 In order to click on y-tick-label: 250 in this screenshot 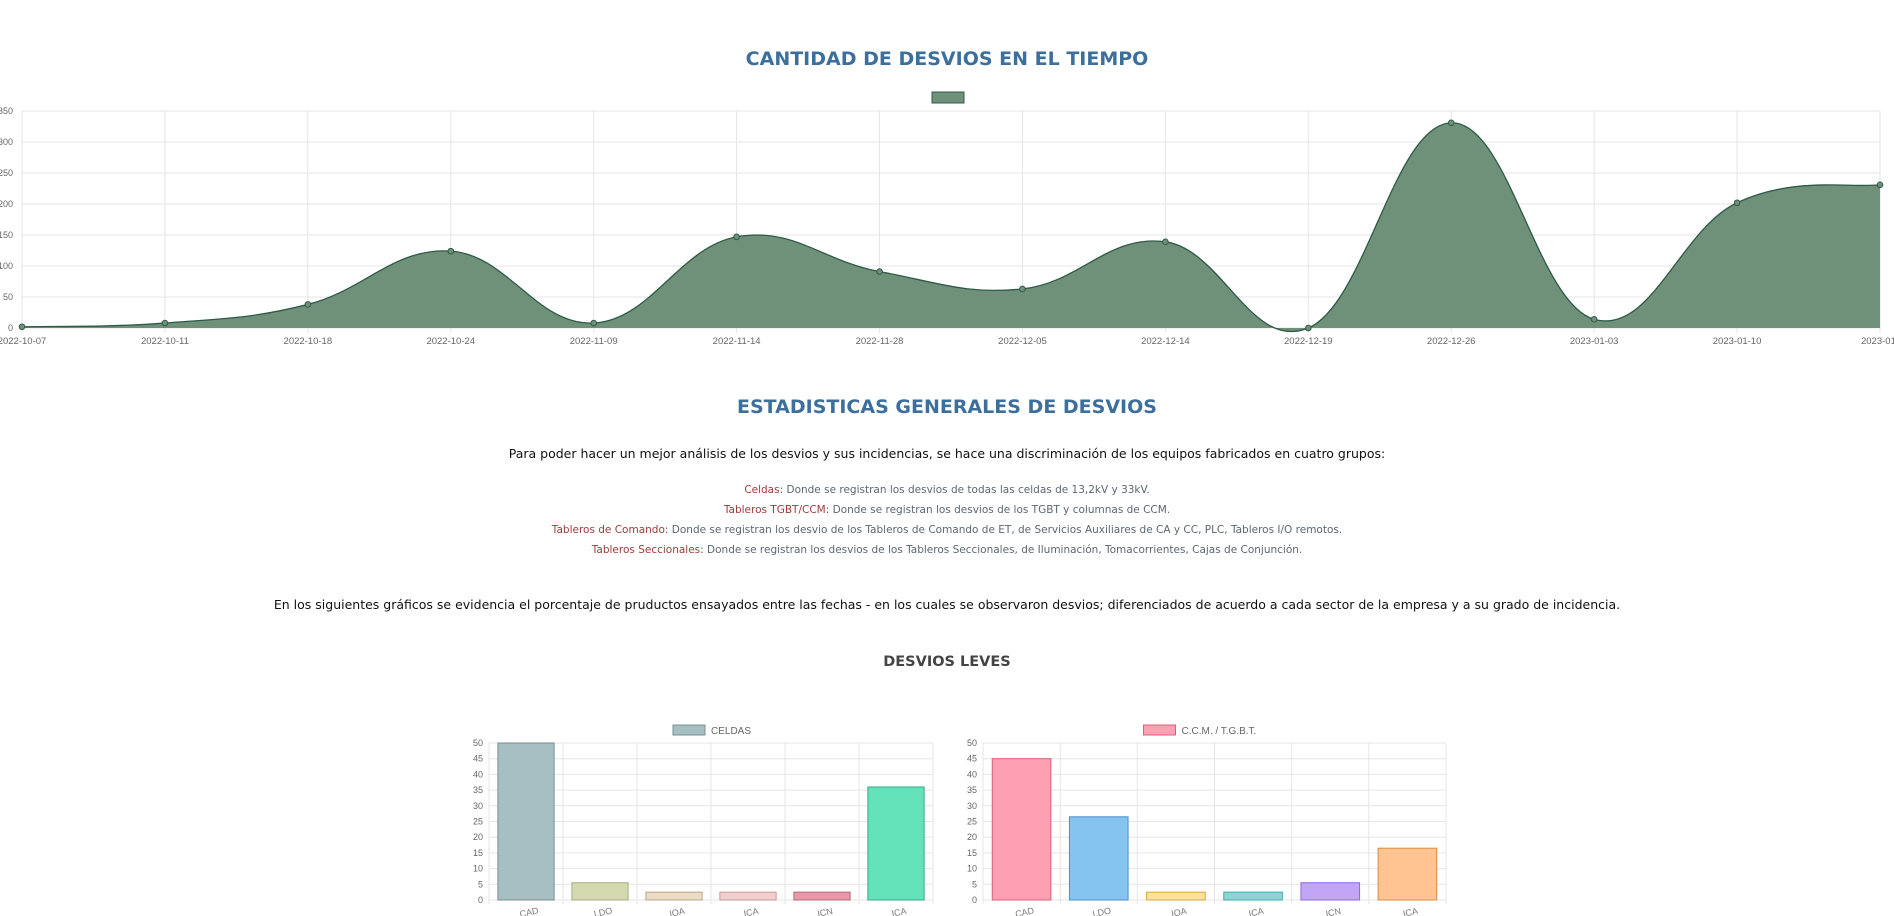, I will do `click(6, 173)`.